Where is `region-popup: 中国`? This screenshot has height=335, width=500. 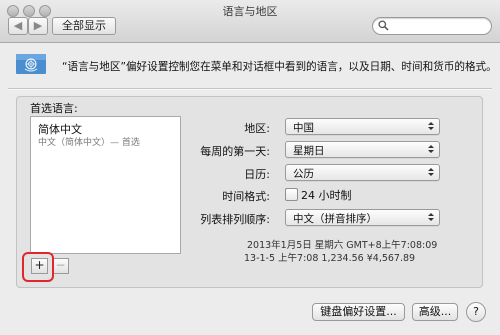 region-popup: 中国 is located at coordinates (362, 126).